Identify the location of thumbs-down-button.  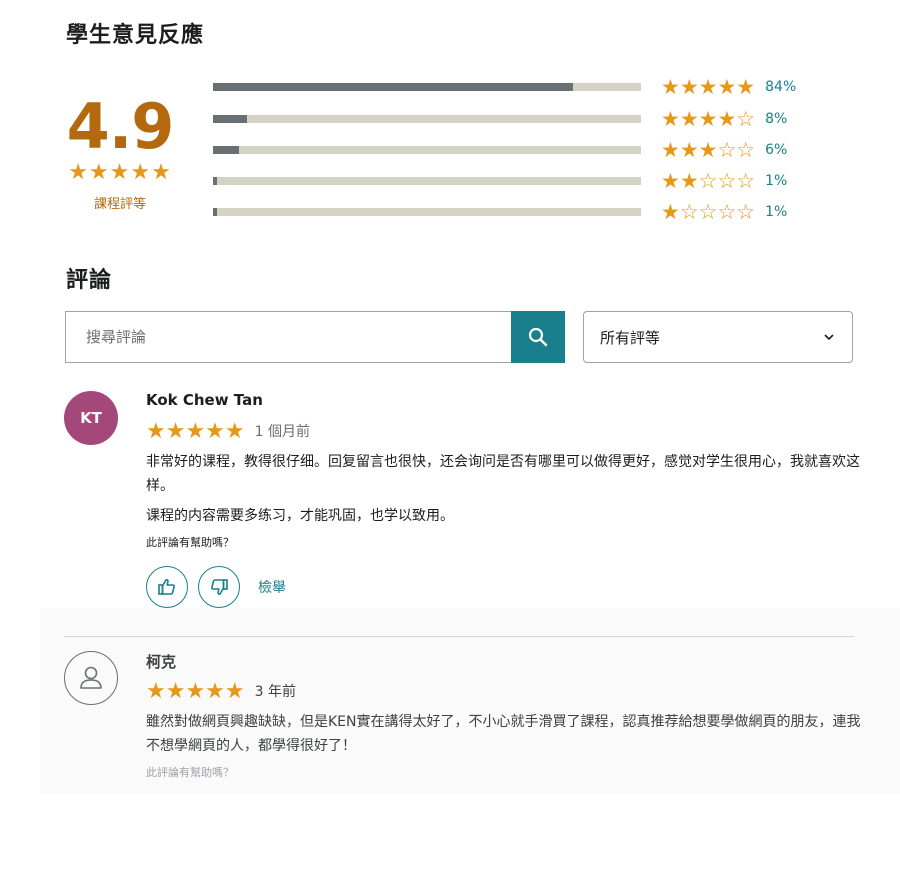
(219, 587).